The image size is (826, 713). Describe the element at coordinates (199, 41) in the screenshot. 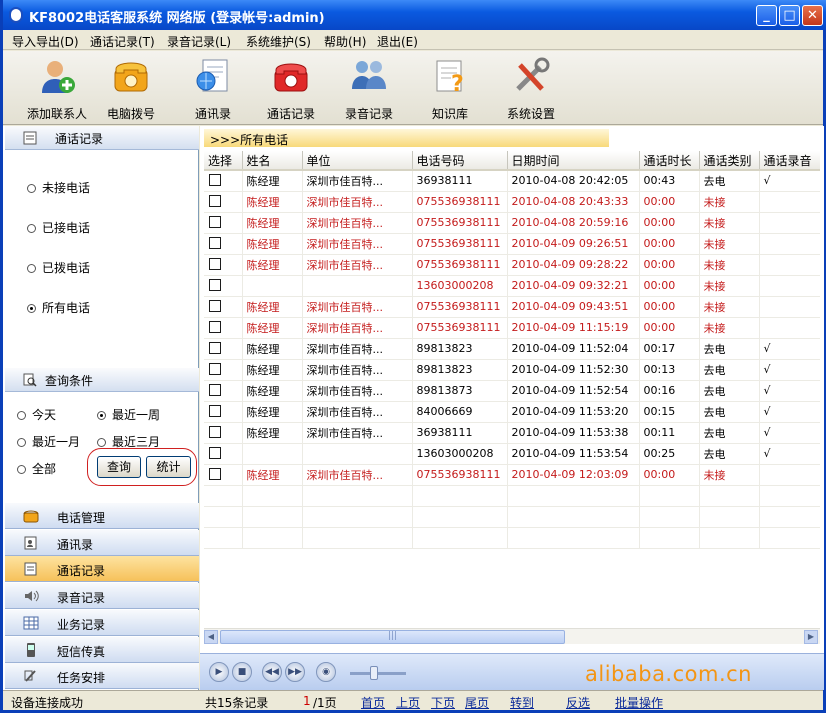

I see `menu-recordings: 录音记录(L)` at that location.